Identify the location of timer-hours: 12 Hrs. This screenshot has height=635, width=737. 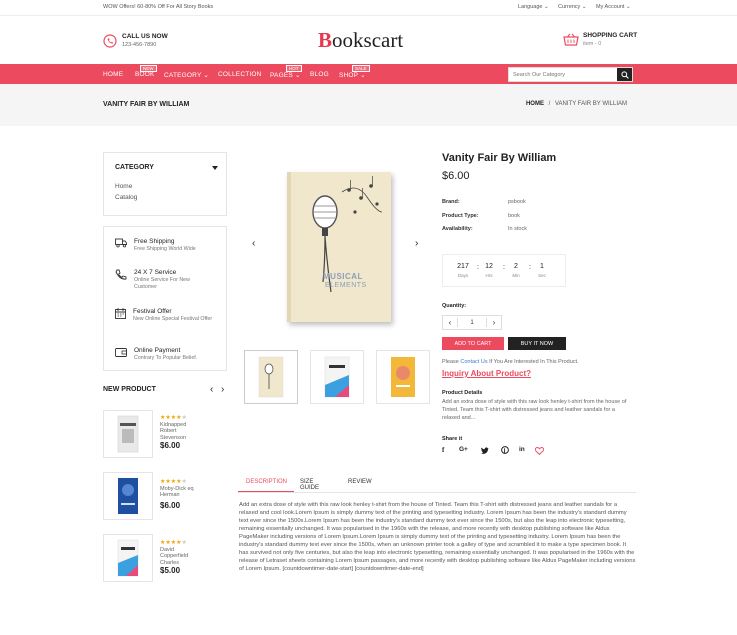
(489, 270).